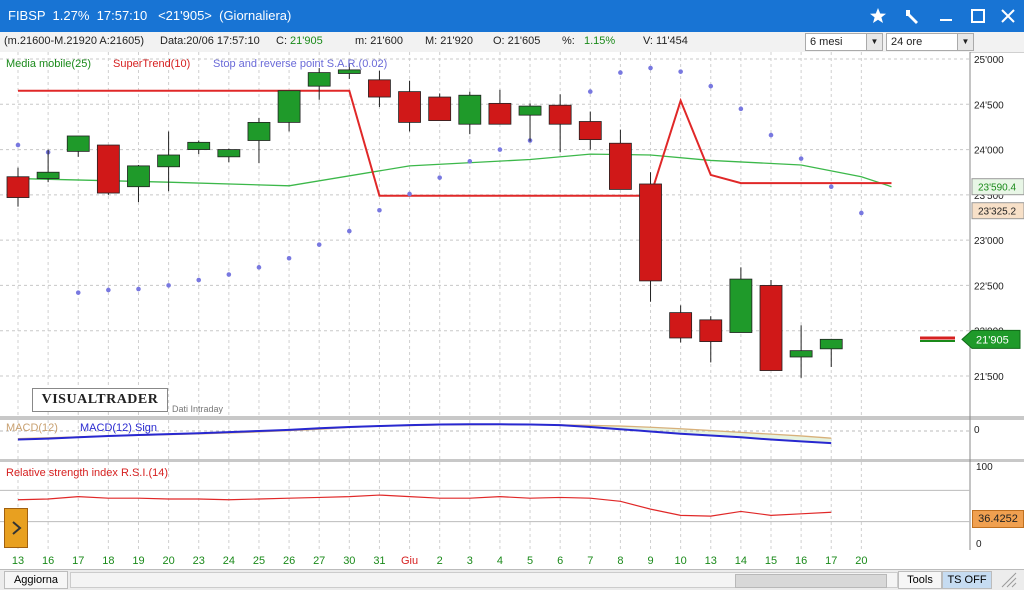 The image size is (1024, 591). Describe the element at coordinates (319, 561) in the screenshot. I see `x-axis-label: 27` at that location.